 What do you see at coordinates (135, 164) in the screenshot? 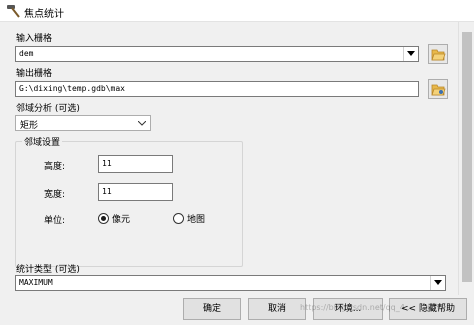
I see `height-input: 11` at bounding box center [135, 164].